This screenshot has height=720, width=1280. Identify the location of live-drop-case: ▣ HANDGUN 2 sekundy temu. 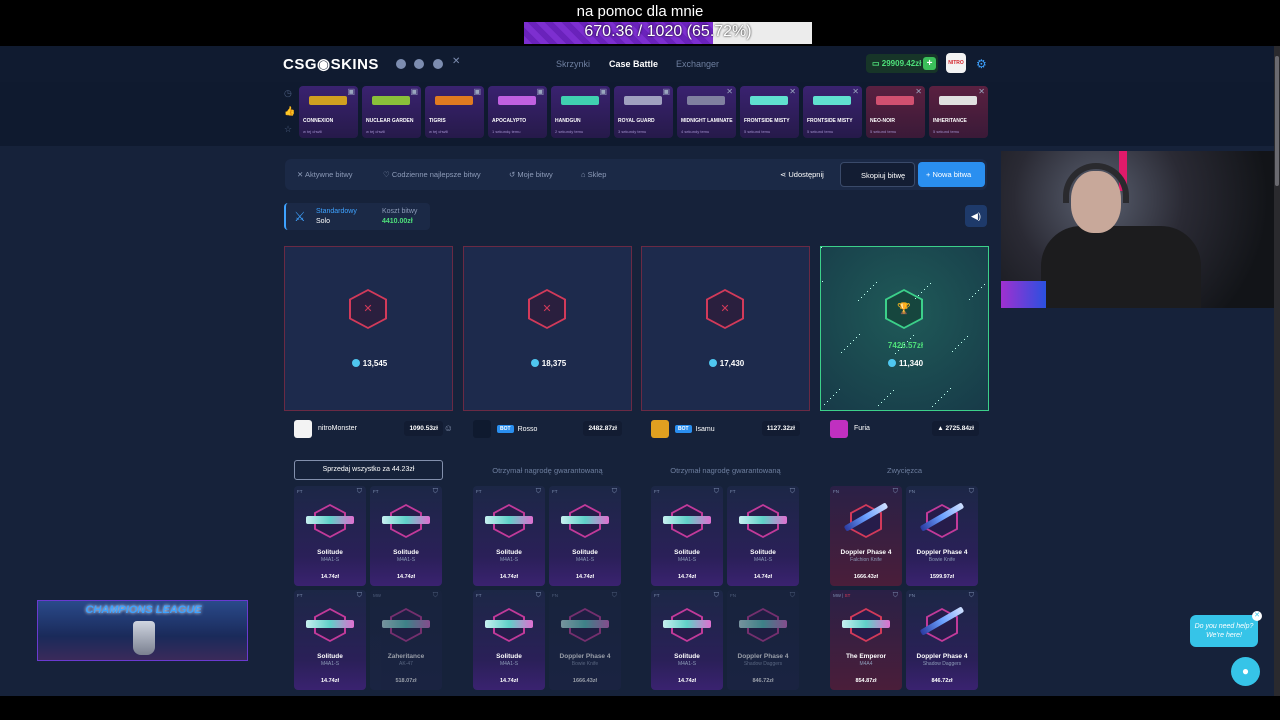
(580, 112).